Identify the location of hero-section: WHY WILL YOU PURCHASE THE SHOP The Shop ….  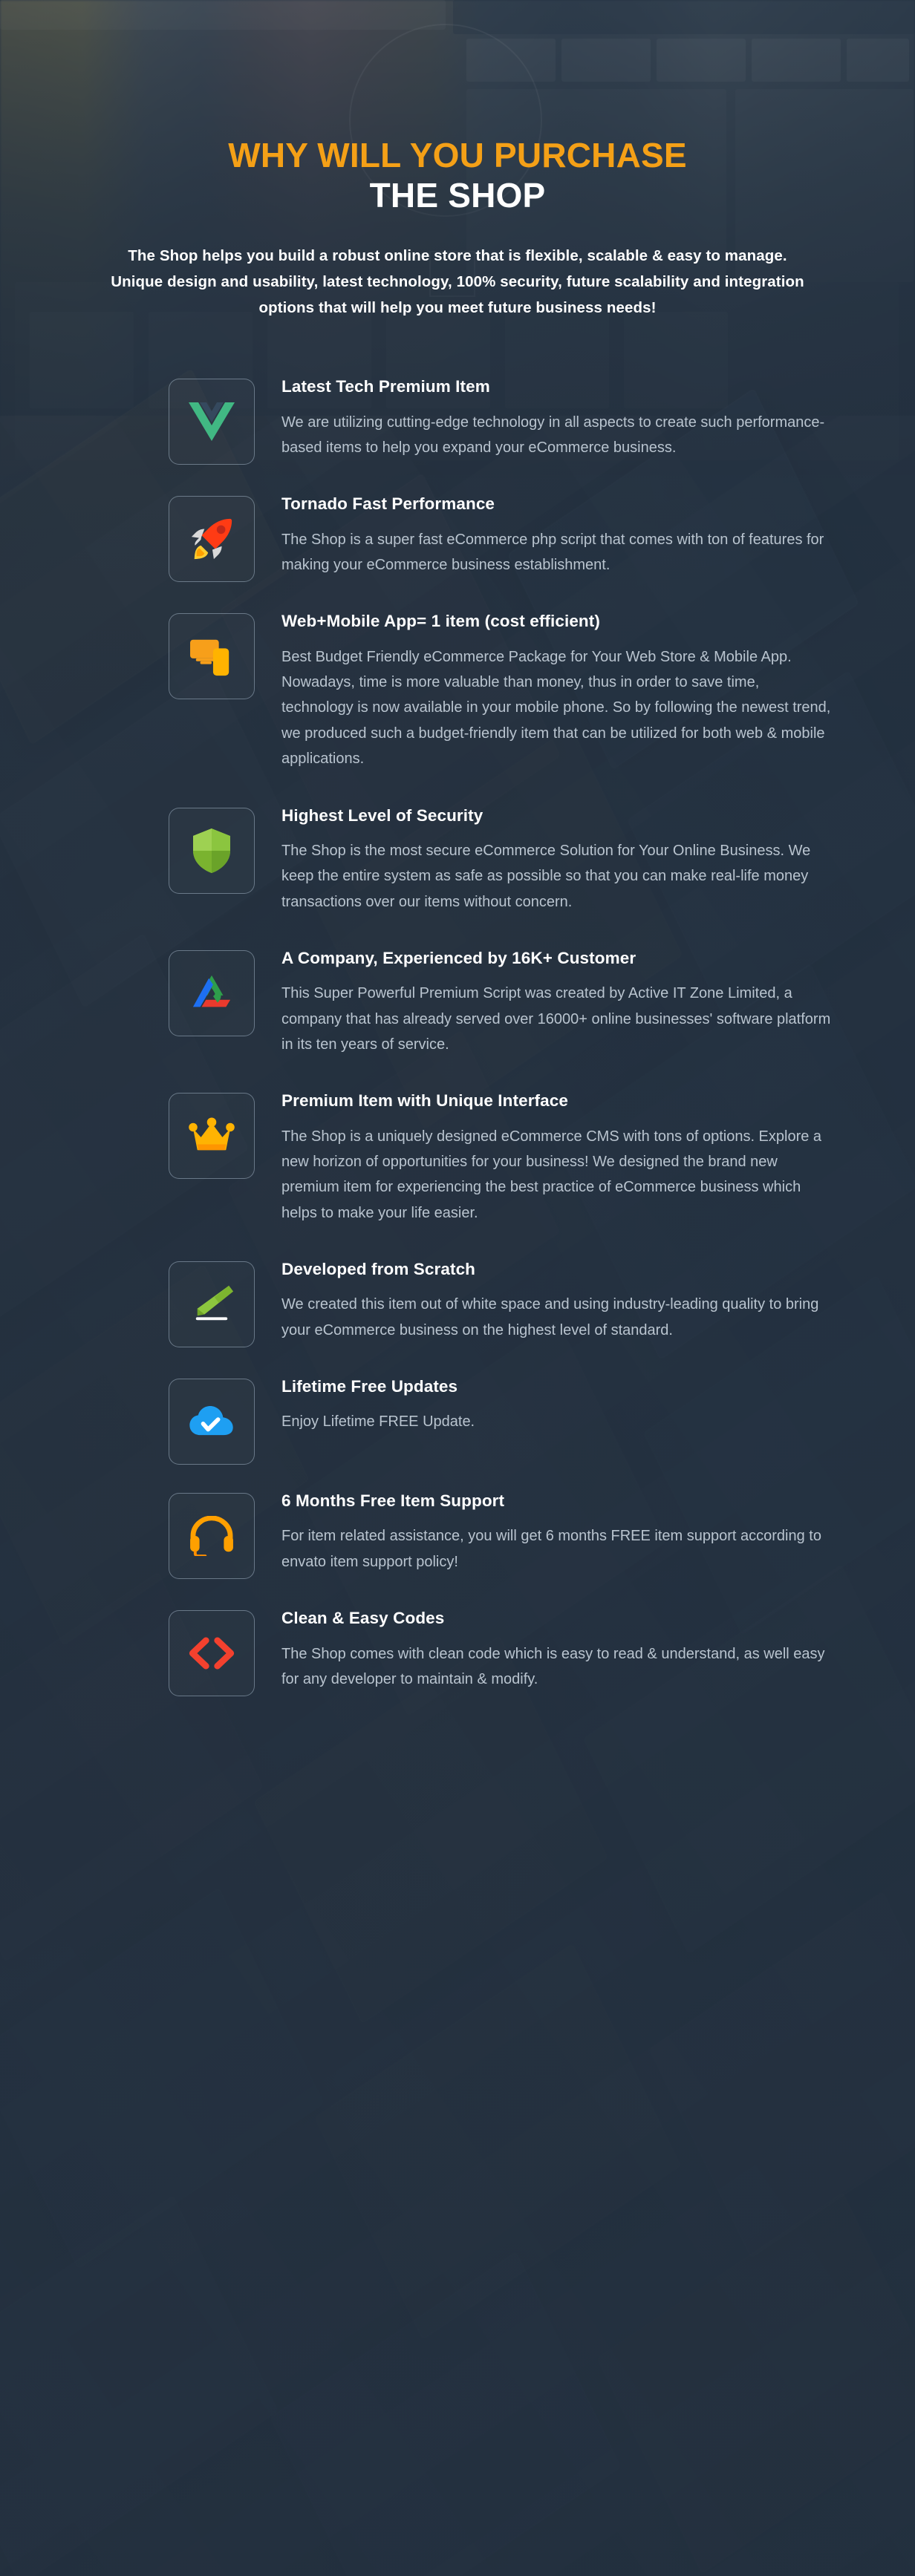
(457, 160).